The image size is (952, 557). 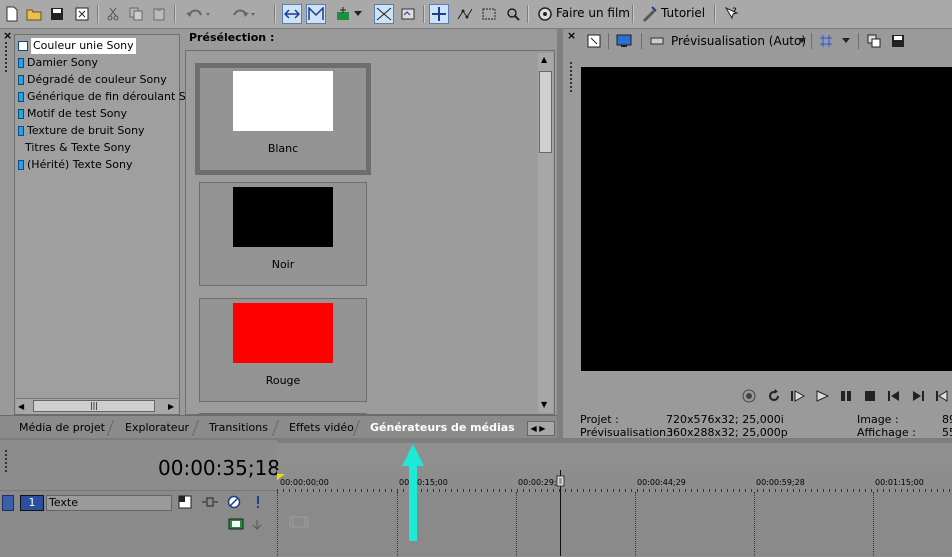 What do you see at coordinates (683, 13) in the screenshot?
I see `tutorial-button: Tutoriel` at bounding box center [683, 13].